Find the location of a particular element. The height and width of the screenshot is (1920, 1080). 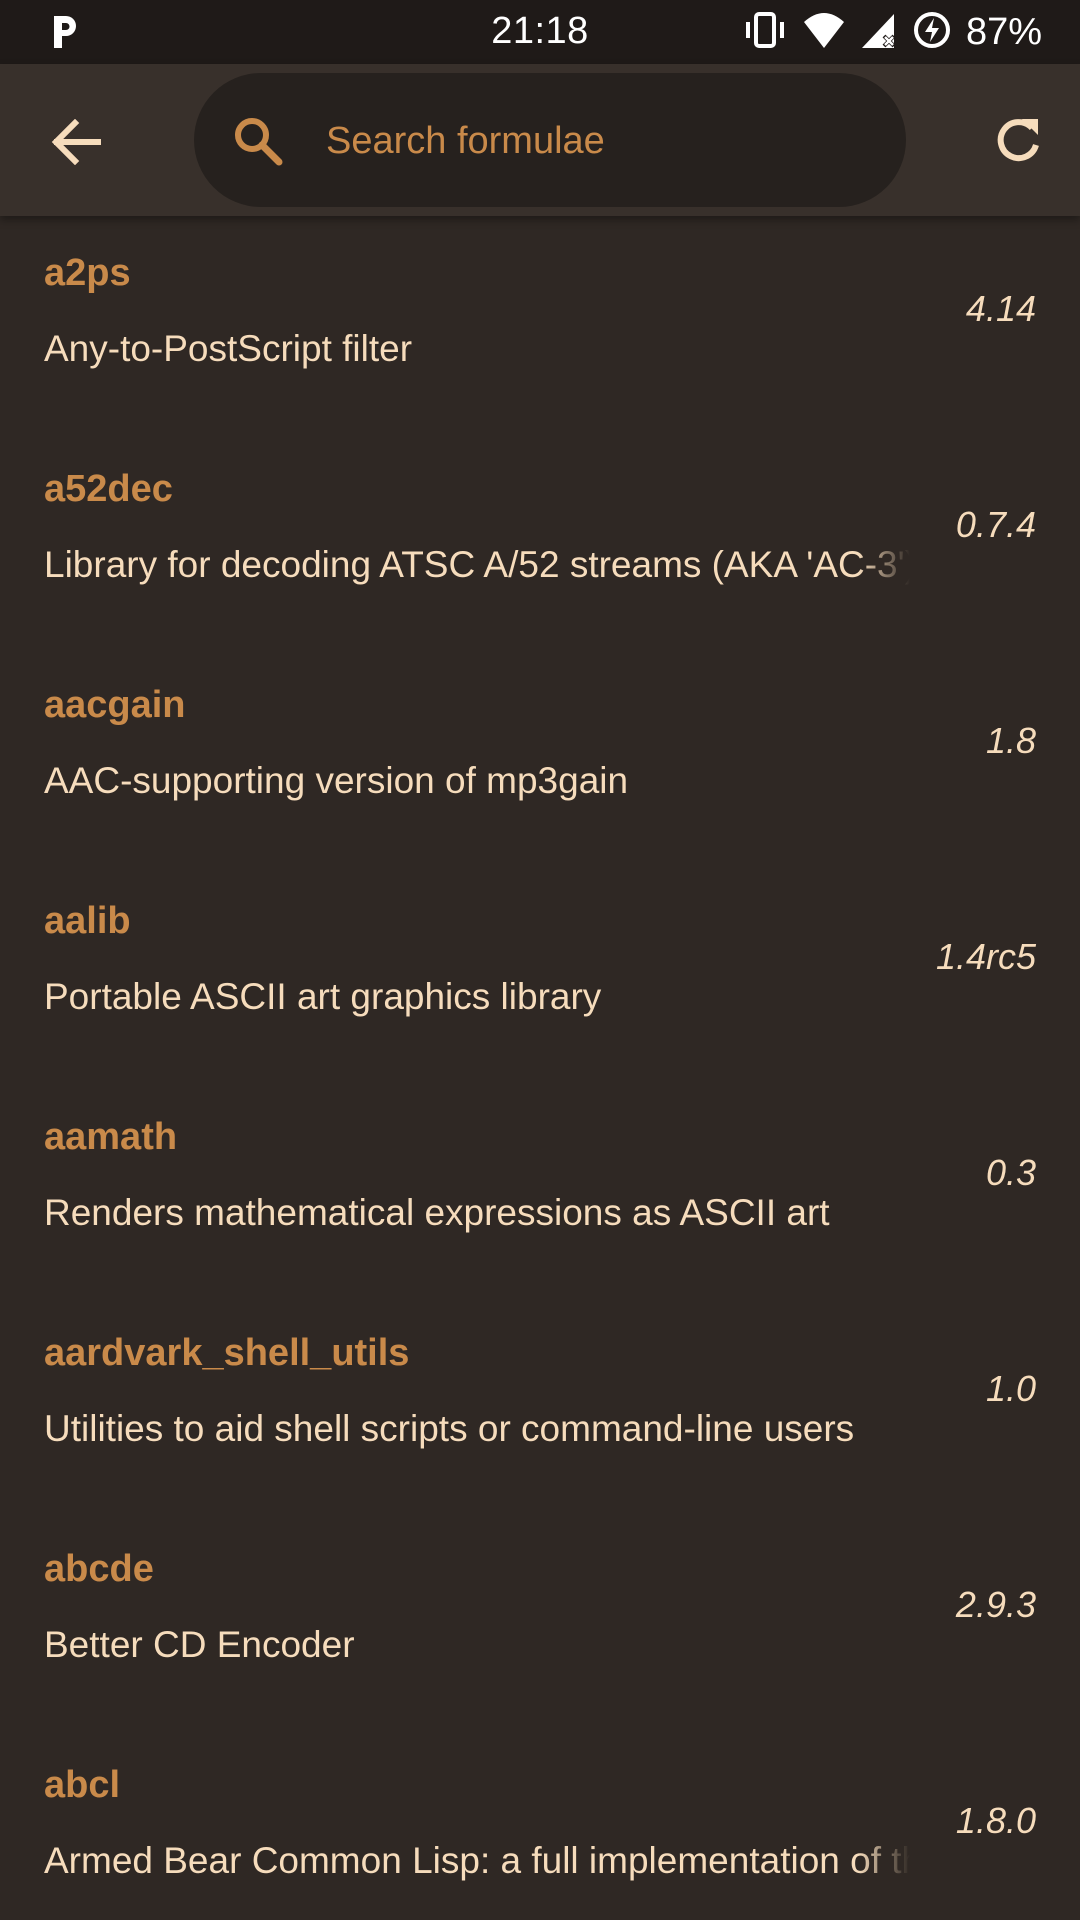

formula-version: 0.3 is located at coordinates (1010, 1172).